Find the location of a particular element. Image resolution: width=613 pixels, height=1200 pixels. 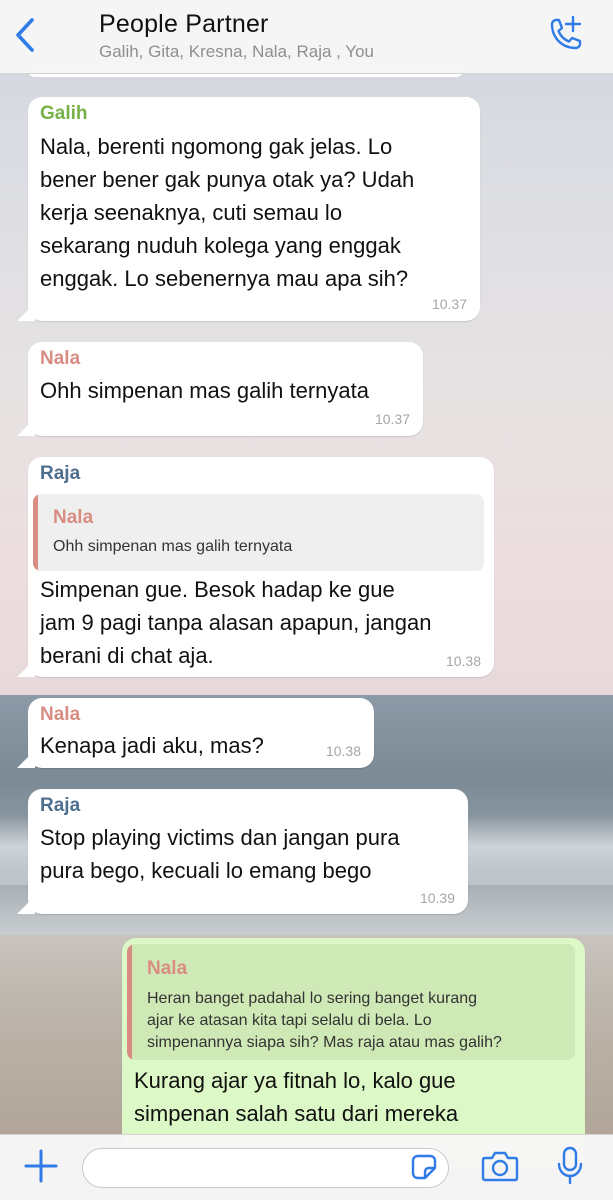

message-bubble: Nala Kenapa jadi aku, mas? 10.38 is located at coordinates (201, 733).